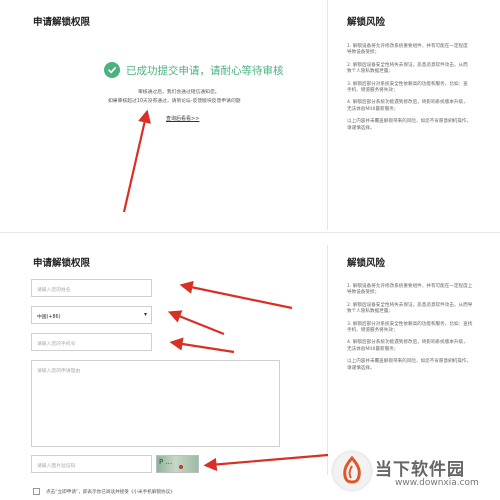  I want to click on reason-placeholder: 请输入您的申请理由, so click(59, 371).